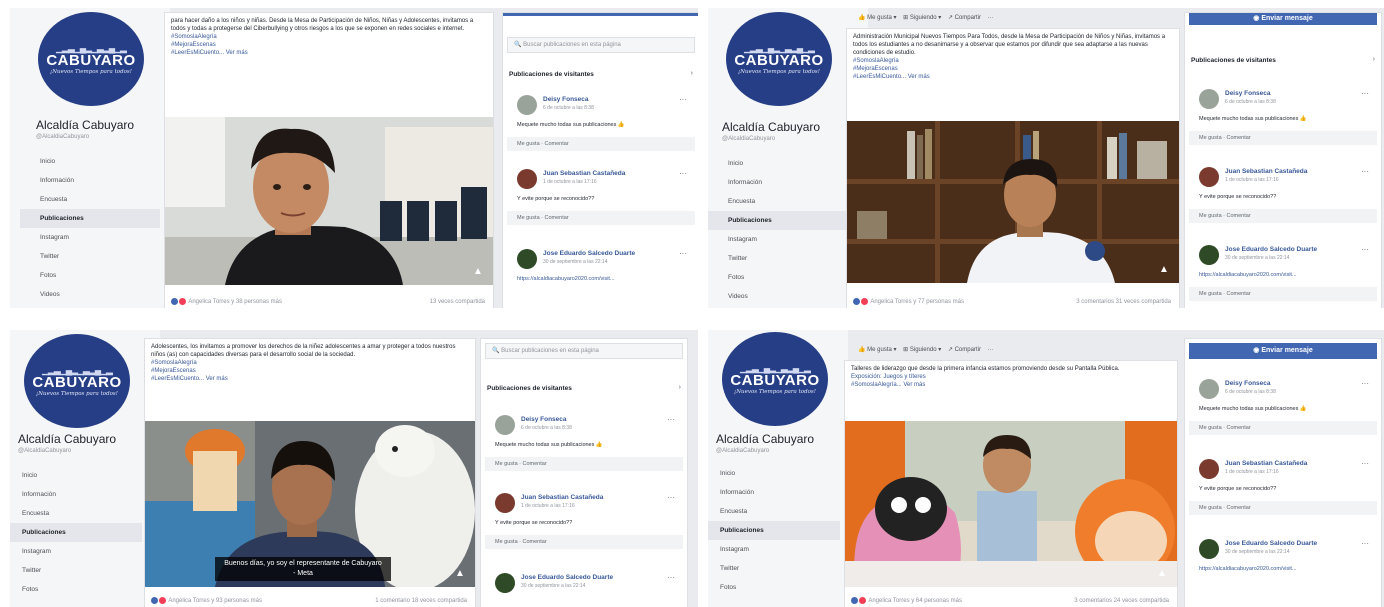  I want to click on nav-item-twitter: Twitter, so click(778, 258).